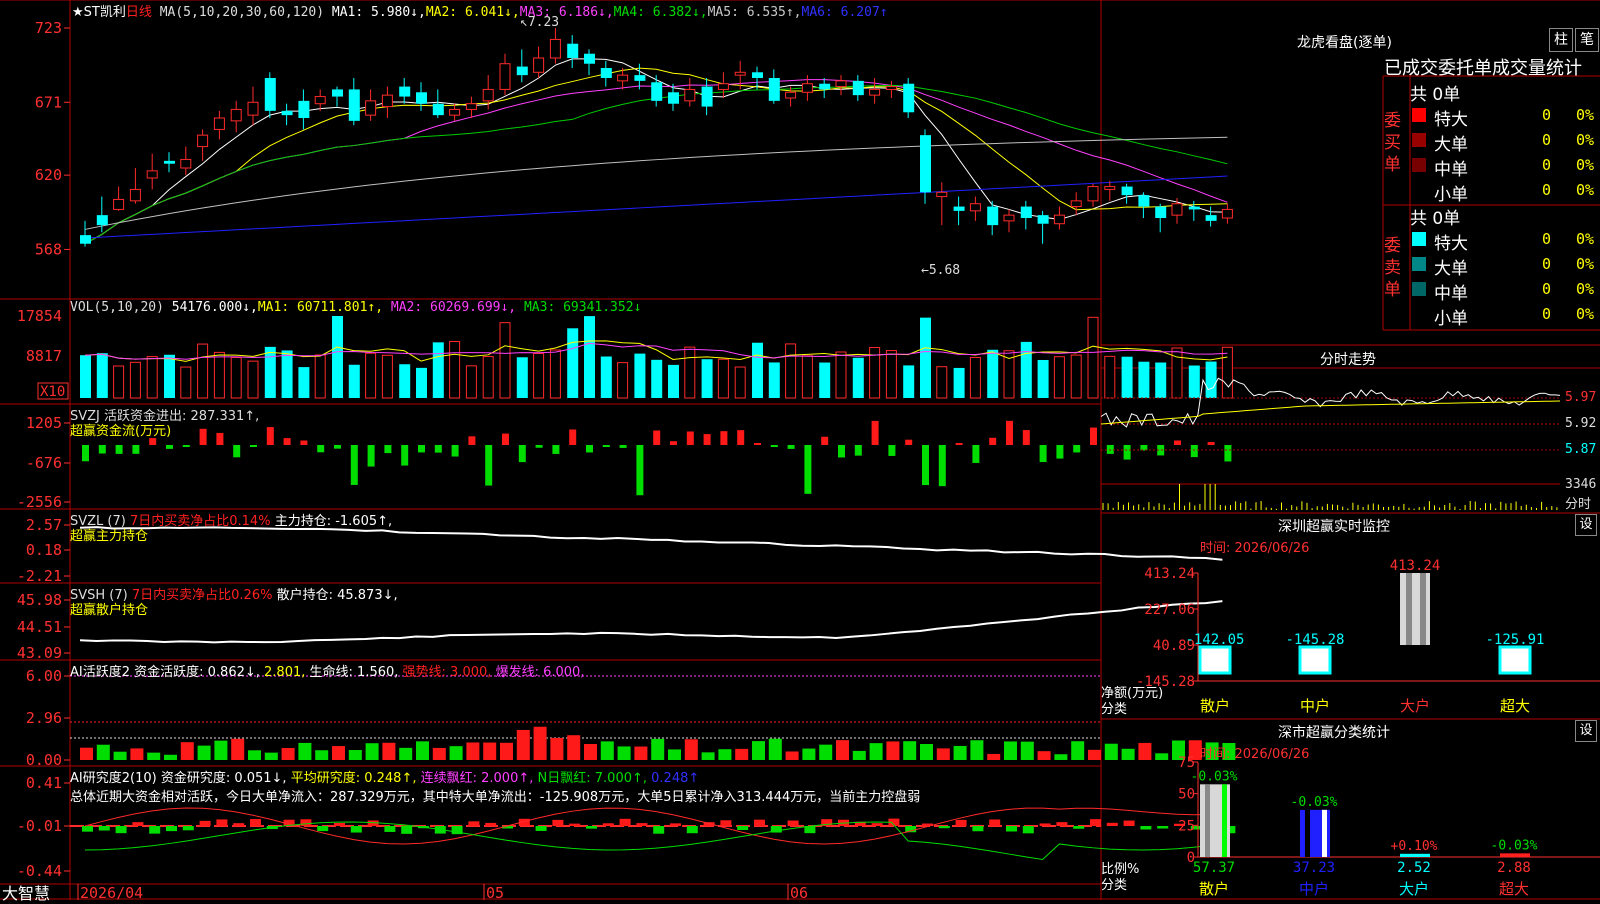  What do you see at coordinates (1514, 640) in the screenshot?
I see `sz-rt-value-label: -125.91` at bounding box center [1514, 640].